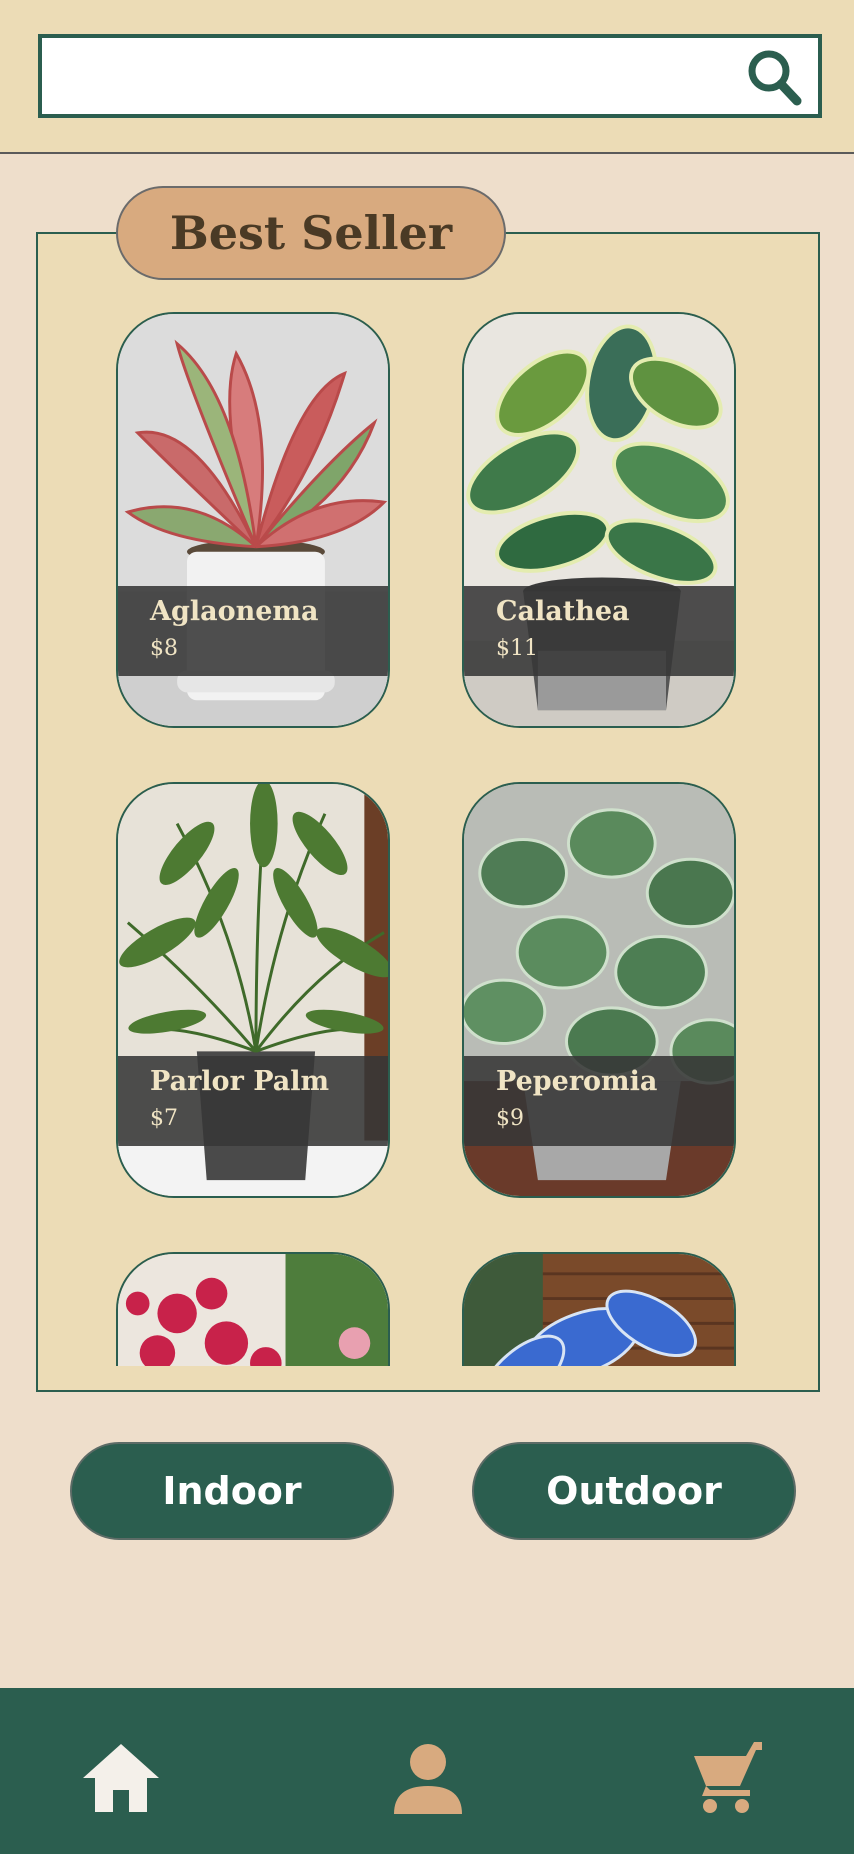  Describe the element at coordinates (164, 648) in the screenshot. I see `product-price: $8` at that location.